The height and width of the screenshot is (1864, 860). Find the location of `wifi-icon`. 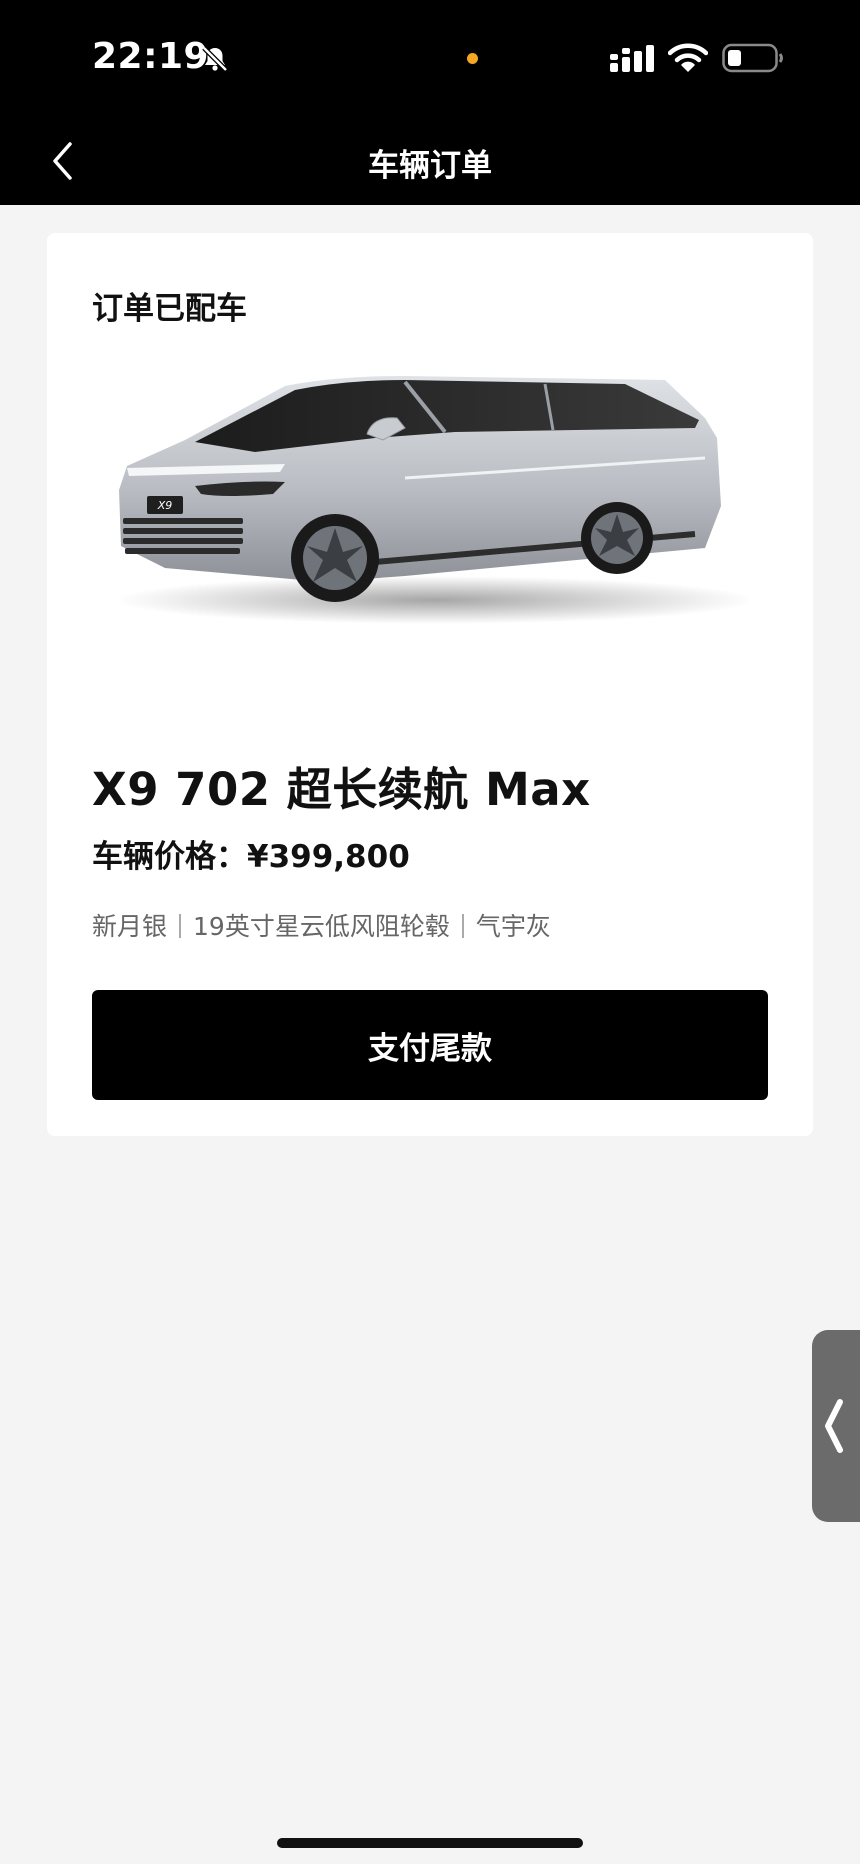

wifi-icon is located at coordinates (688, 57).